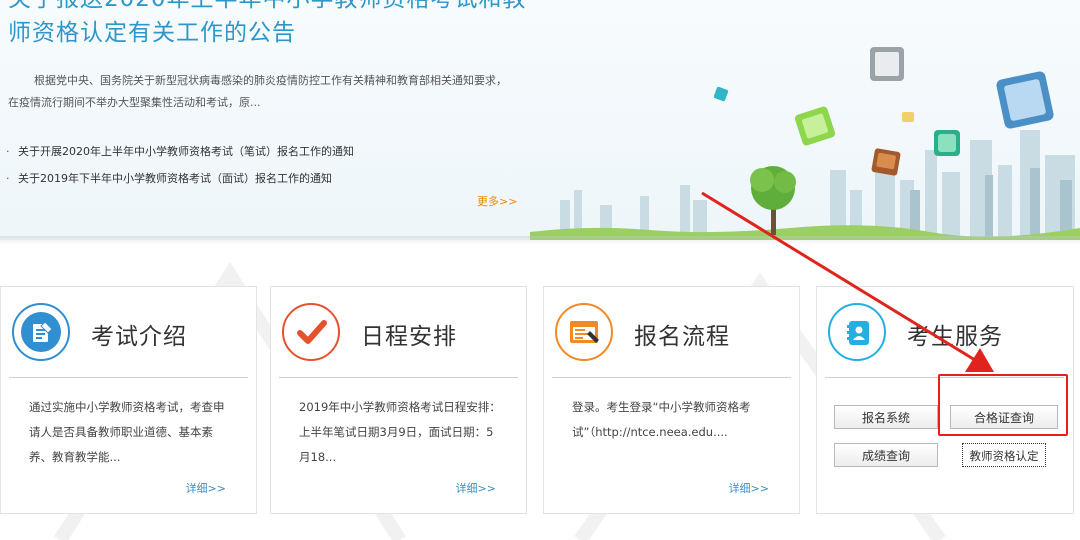 The image size is (1080, 540). I want to click on city-skyline, so click(817, 185).